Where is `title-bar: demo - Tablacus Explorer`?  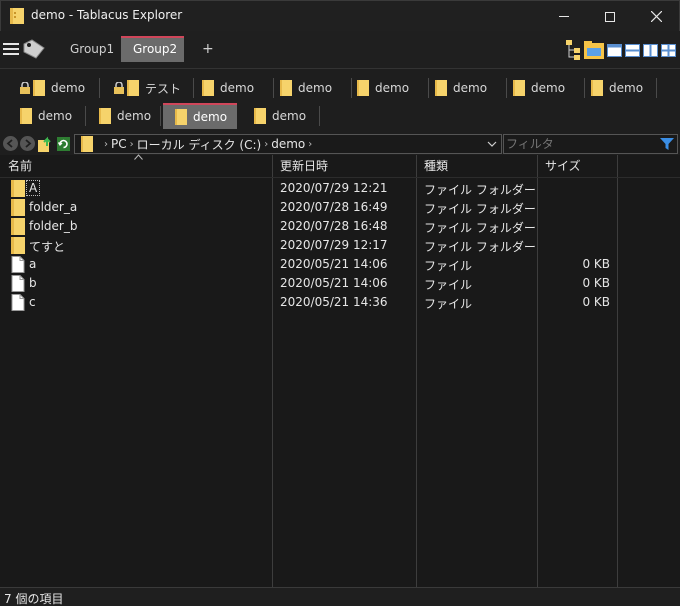
title-bar: demo - Tablacus Explorer is located at coordinates (340, 15).